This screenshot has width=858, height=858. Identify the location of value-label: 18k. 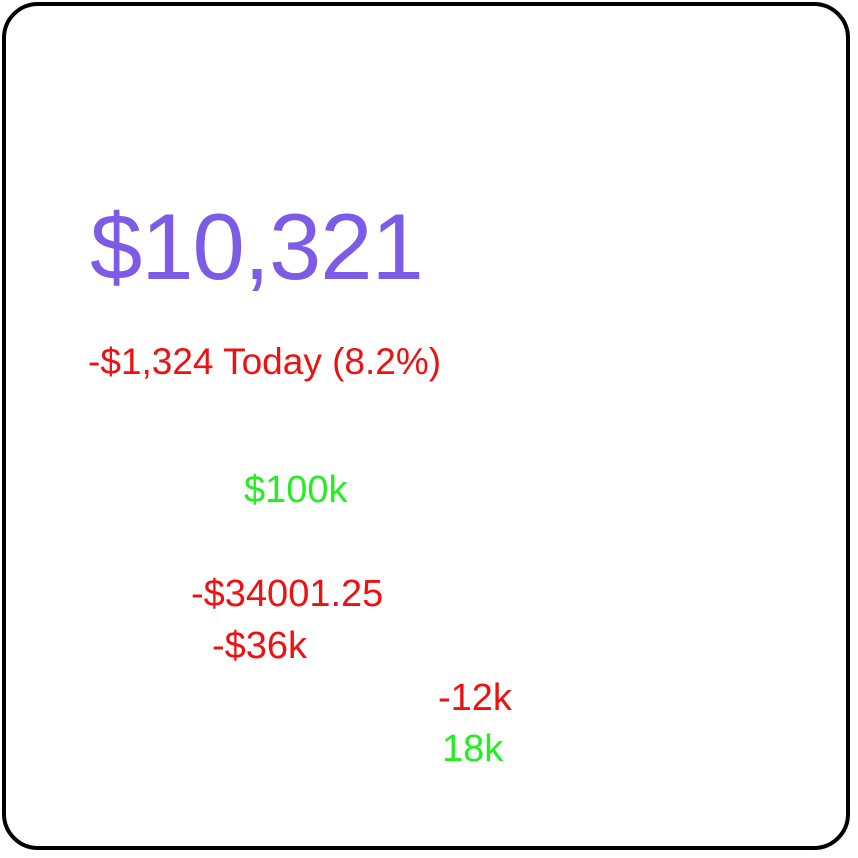
(473, 749).